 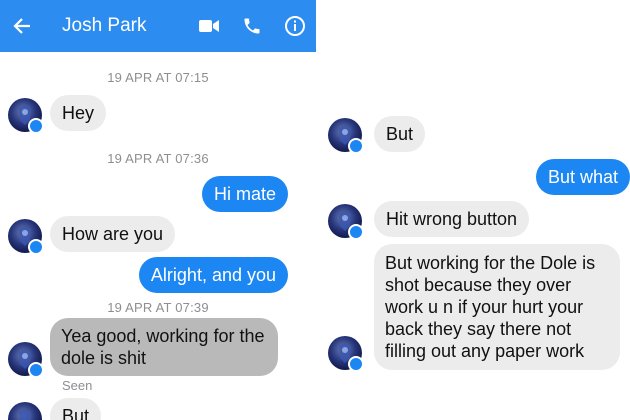 I want to click on timestamp: 19 APR AT 07:15, so click(x=158, y=77).